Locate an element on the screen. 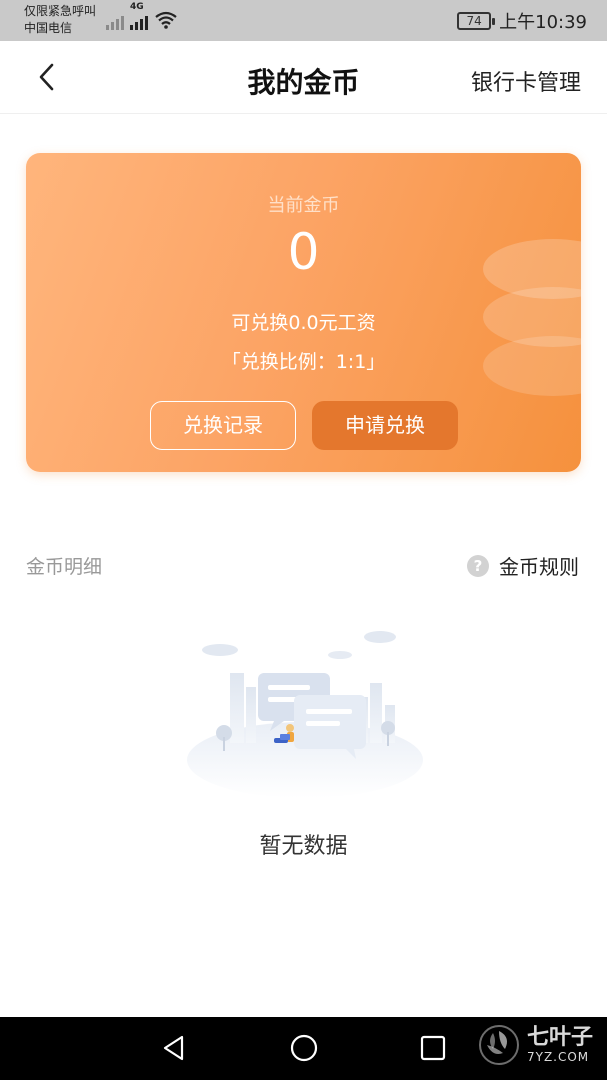 The image size is (607, 1080). leaf-logo-icon is located at coordinates (498, 1045).